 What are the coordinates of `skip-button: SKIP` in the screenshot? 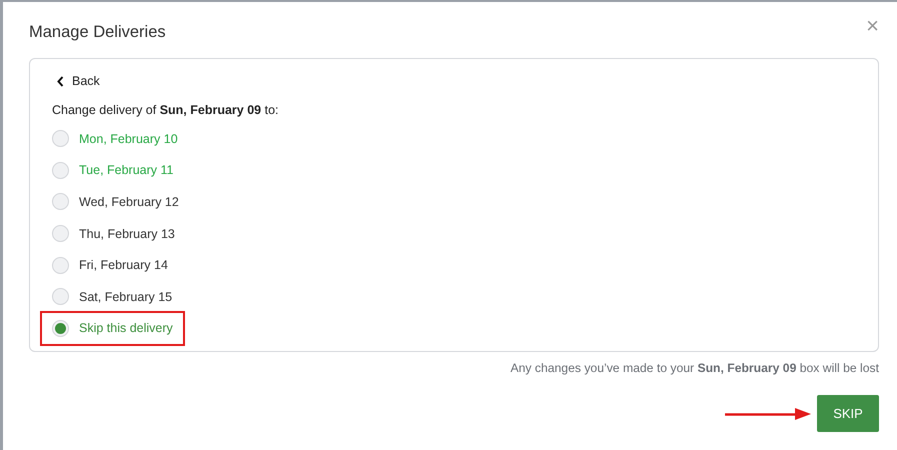 It's located at (848, 413).